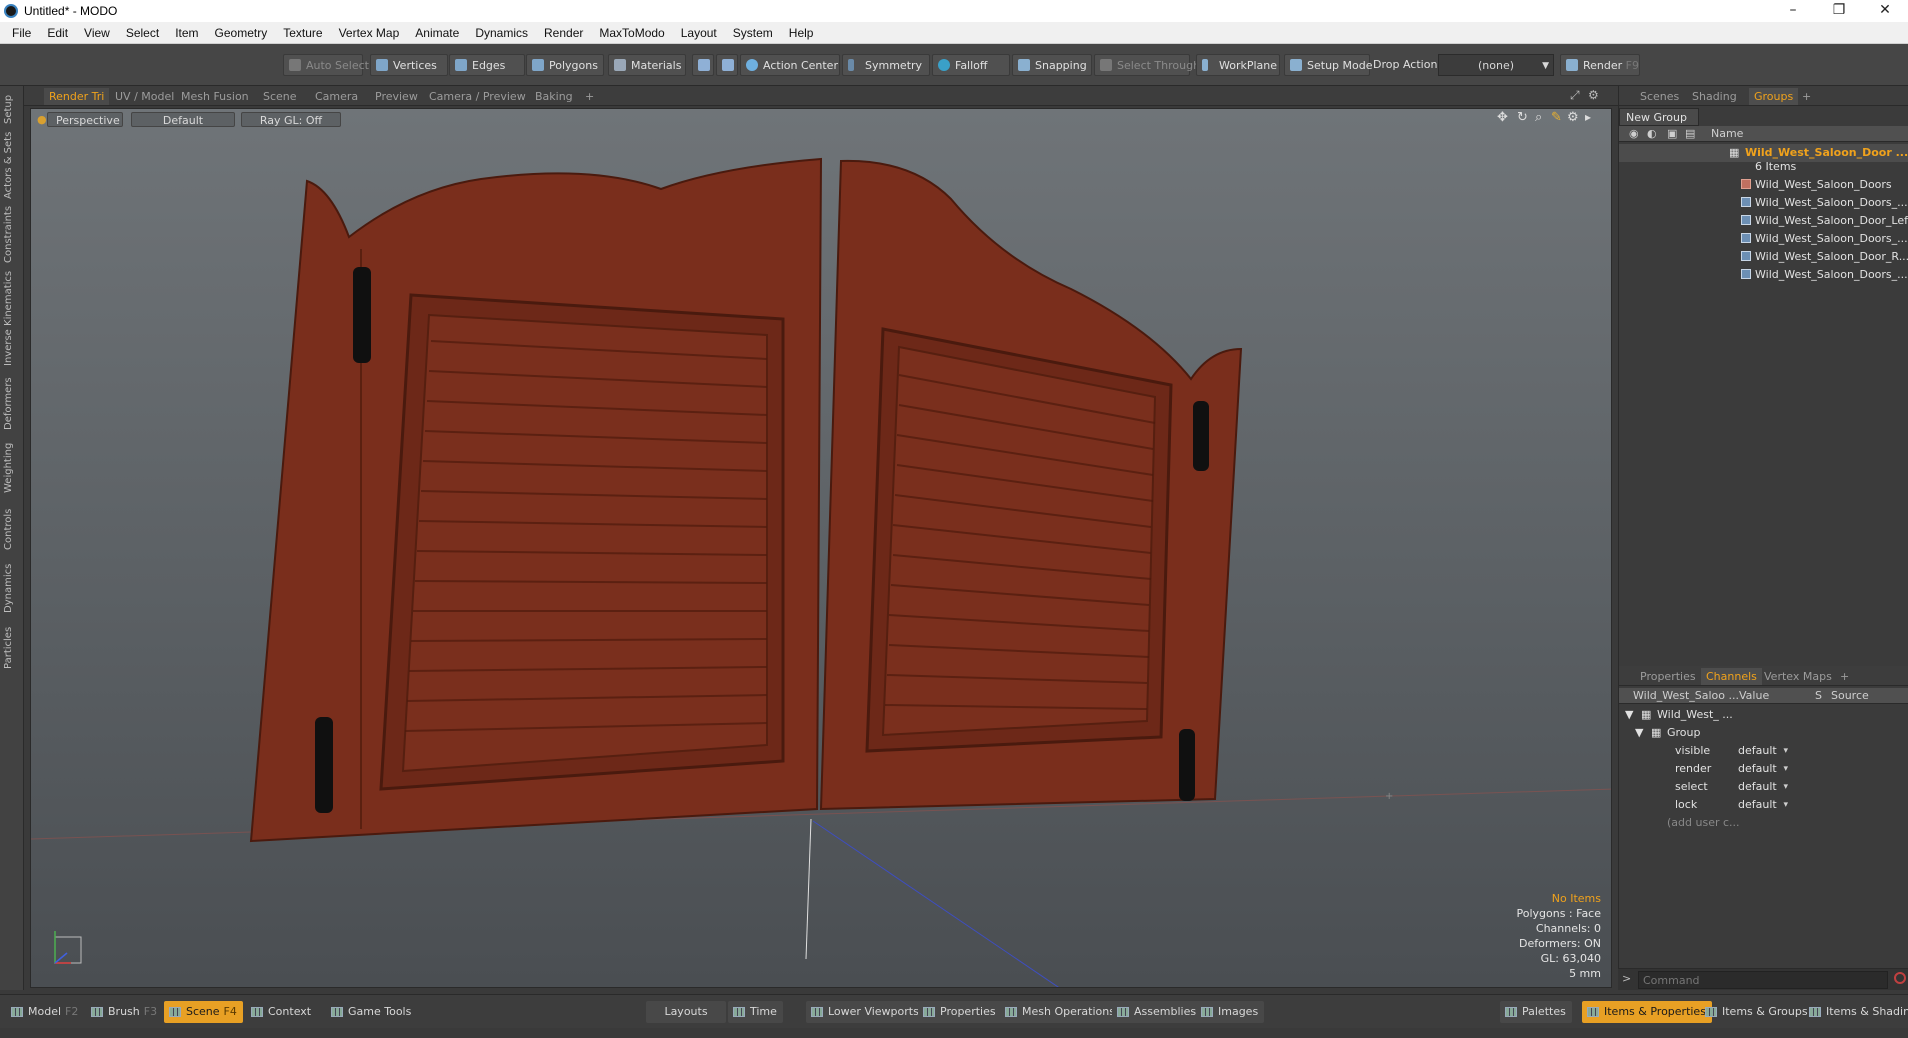 The width and height of the screenshot is (1908, 1038). What do you see at coordinates (1798, 676) in the screenshot?
I see `tab-vertex-maps: Vertex Maps` at bounding box center [1798, 676].